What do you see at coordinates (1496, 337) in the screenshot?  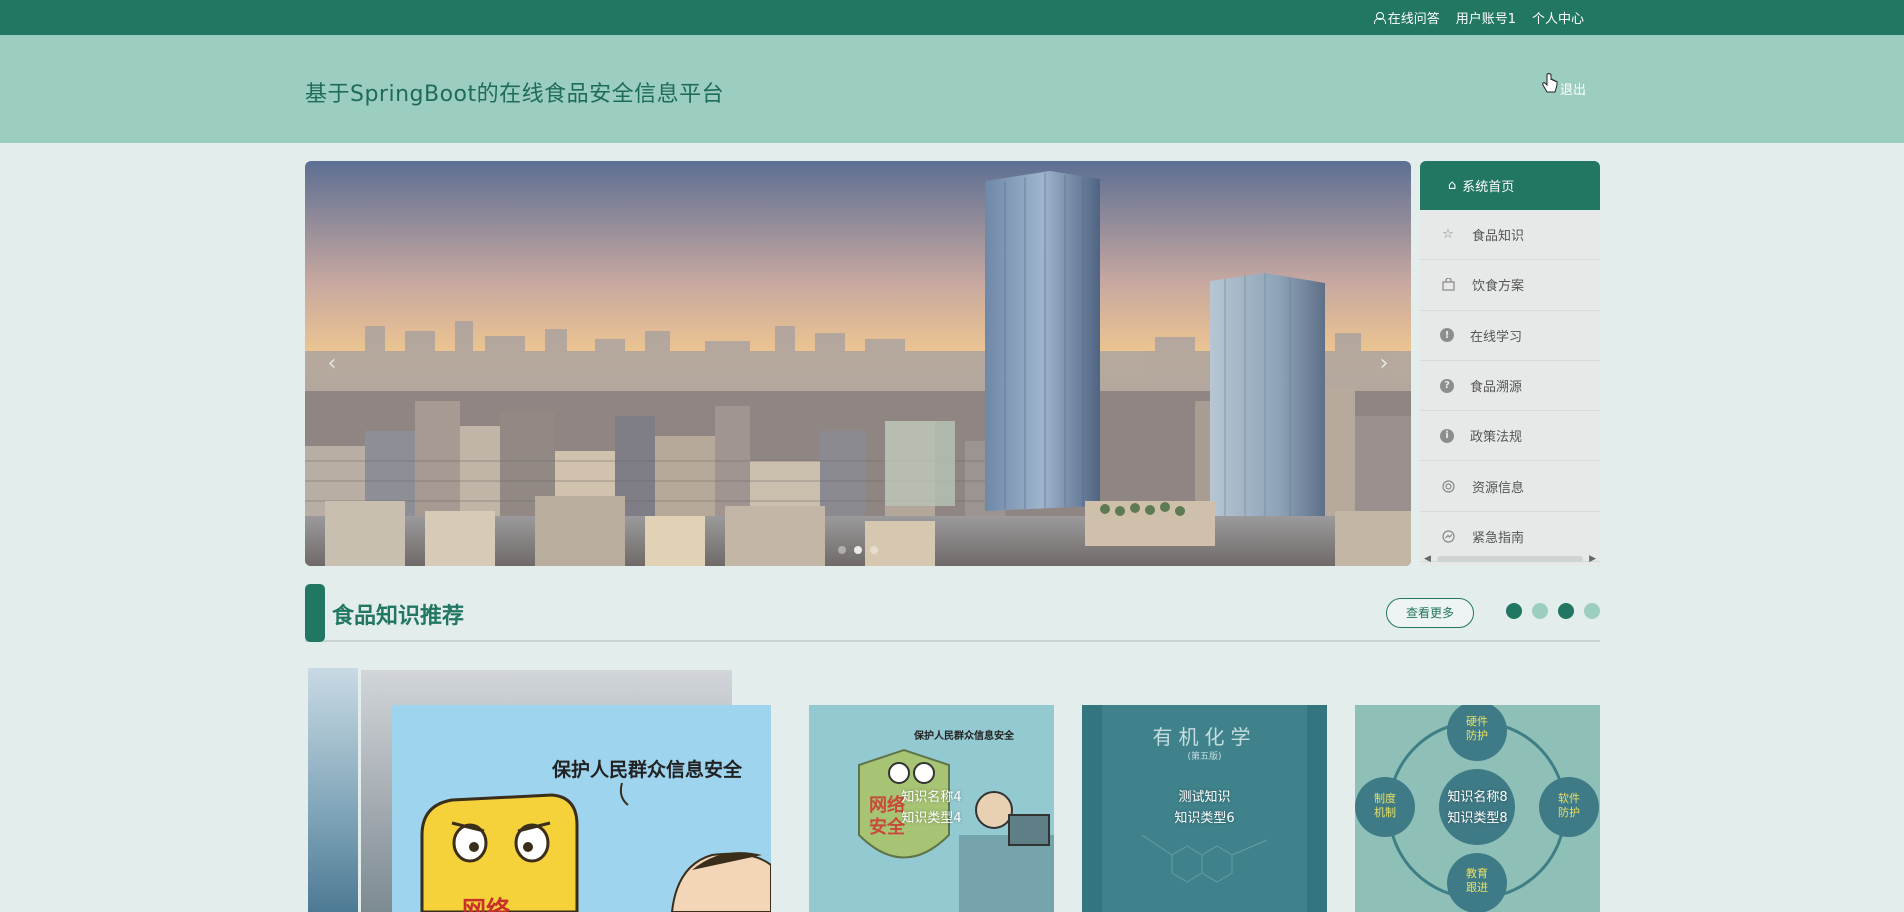 I see `sidemenu-item-label: 在线学习` at bounding box center [1496, 337].